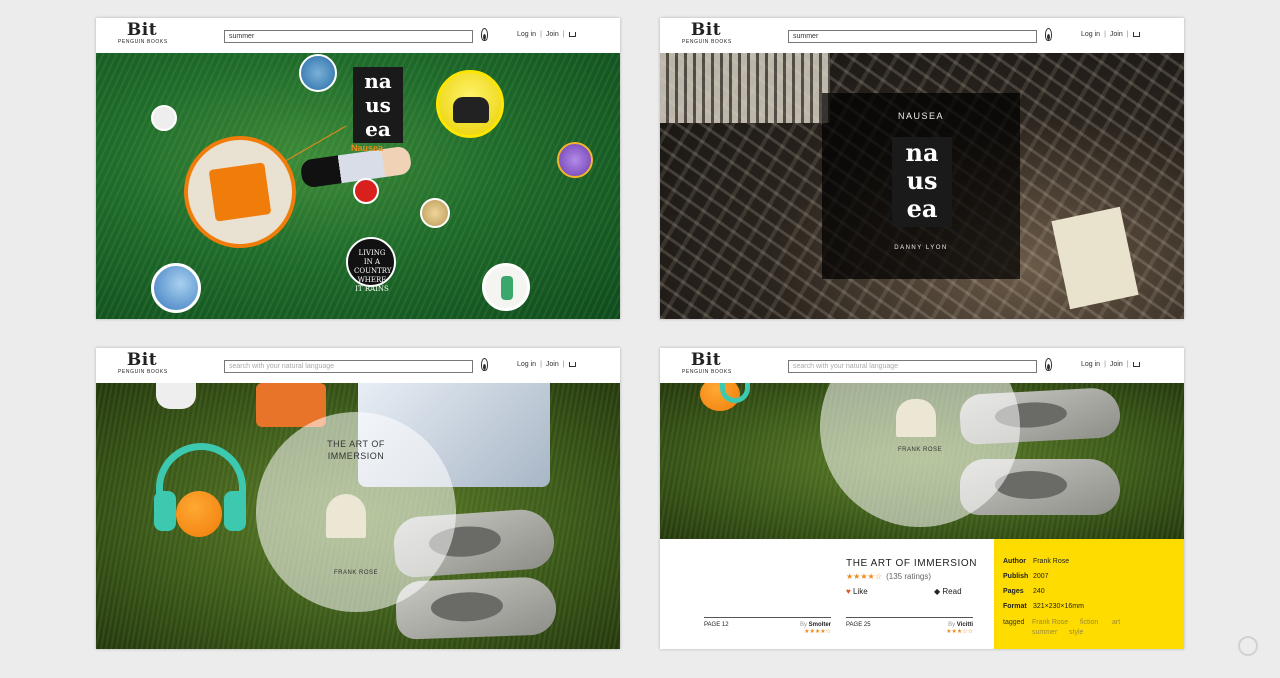  I want to click on book-overlay: NAUSEA na us ea DANNY LYON, so click(921, 186).